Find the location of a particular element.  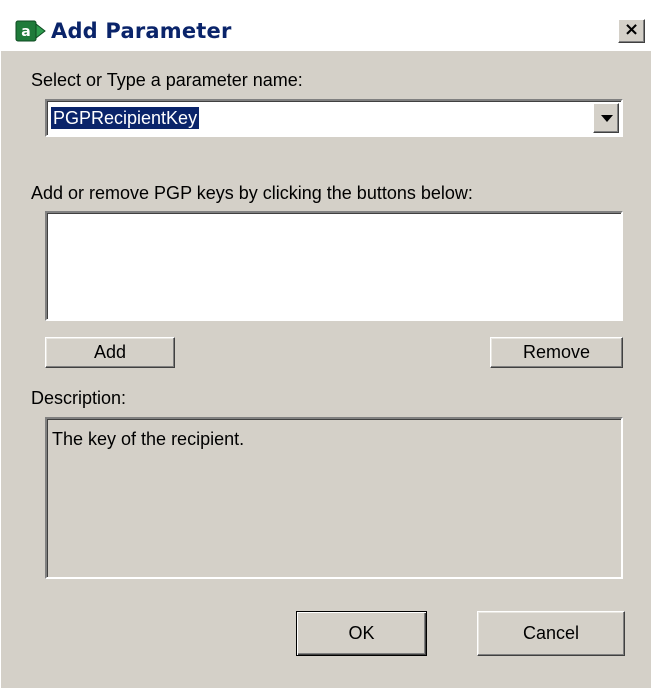

chevron-down-icon is located at coordinates (606, 118).